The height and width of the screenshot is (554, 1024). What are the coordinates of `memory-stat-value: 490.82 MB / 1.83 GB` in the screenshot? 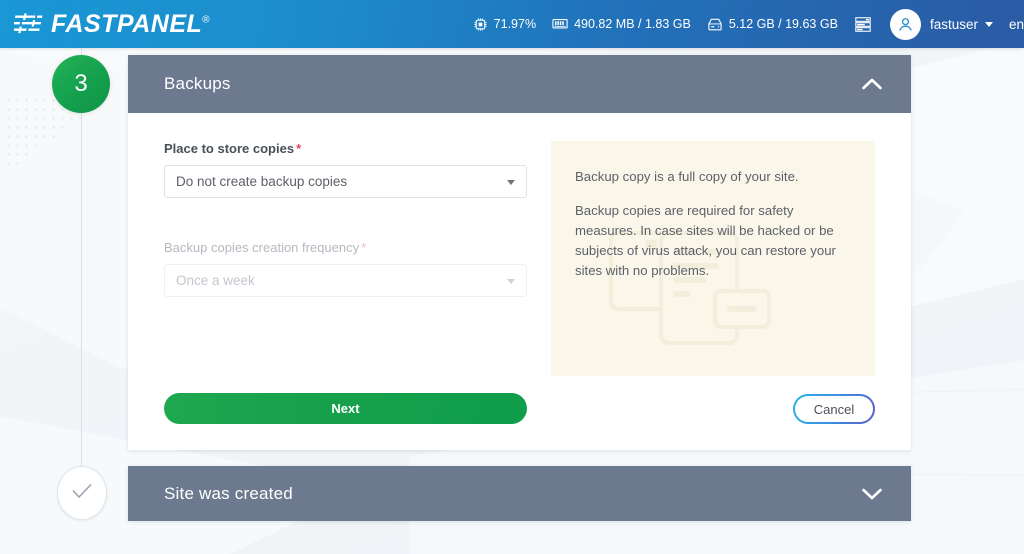 It's located at (632, 24).